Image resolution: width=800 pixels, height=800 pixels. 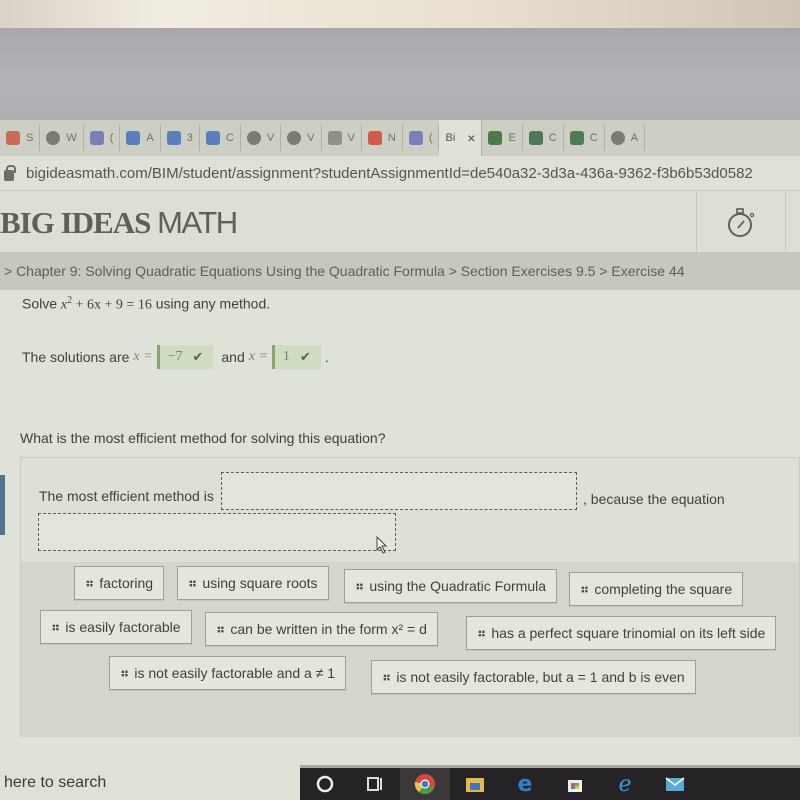 I want to click on x-equals-2: x =, so click(x=258, y=356).